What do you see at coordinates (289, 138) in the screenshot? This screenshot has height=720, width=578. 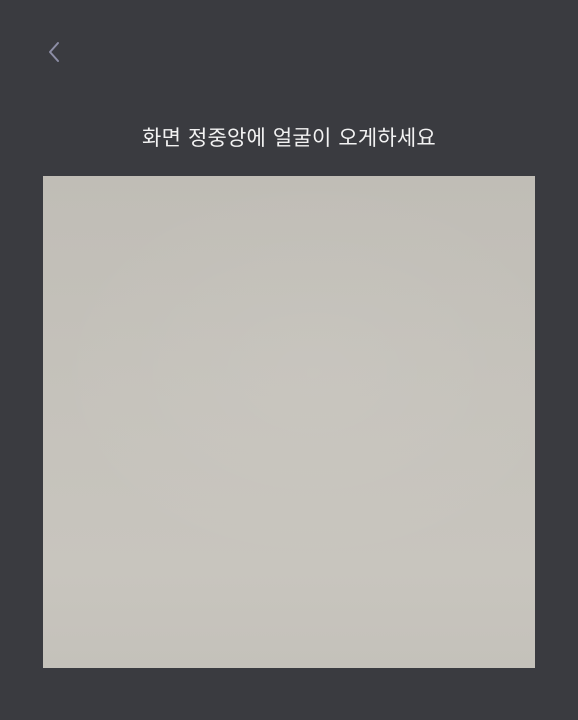 I see `instruction-text: 화면 정중앙에 얼굴이 오게하세요` at bounding box center [289, 138].